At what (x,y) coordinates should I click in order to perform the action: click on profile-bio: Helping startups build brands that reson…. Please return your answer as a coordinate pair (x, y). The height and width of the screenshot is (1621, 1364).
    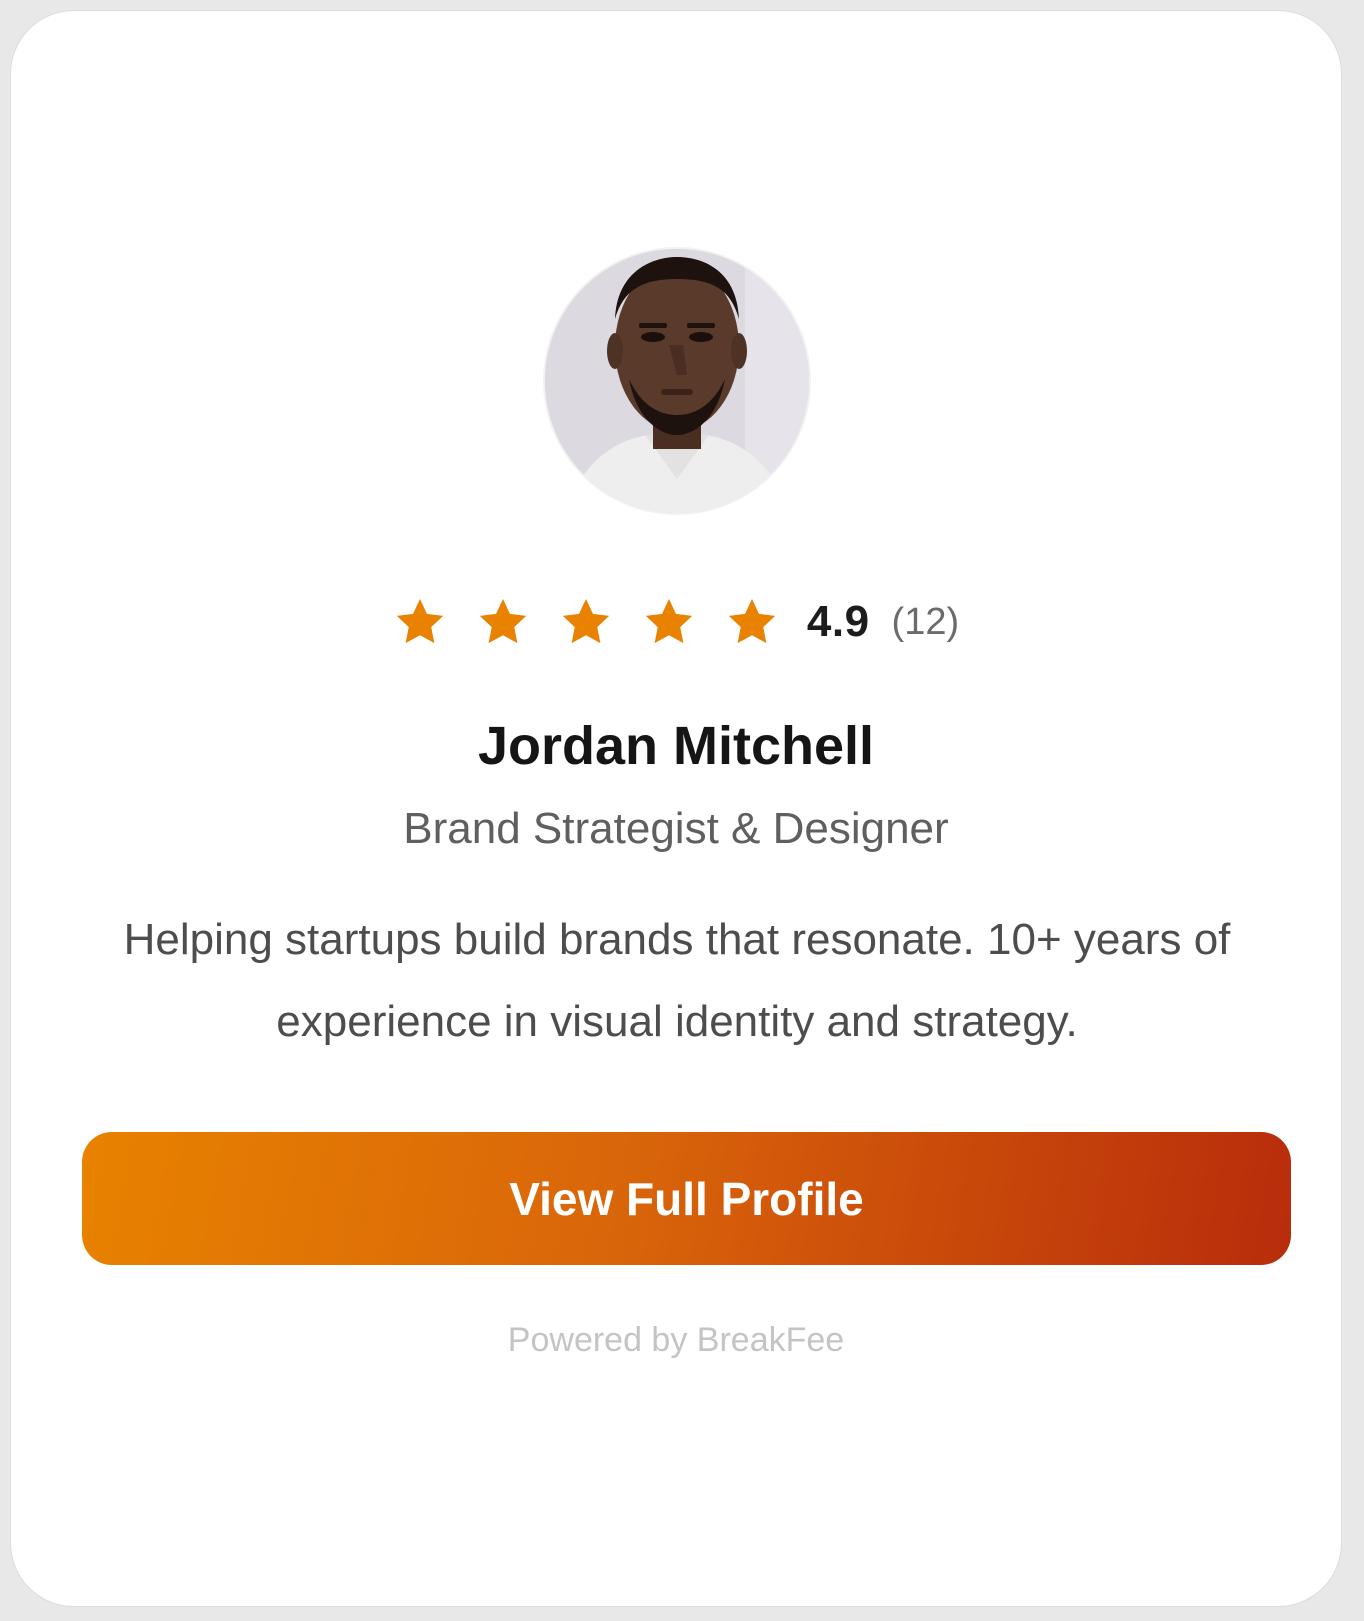
    Looking at the image, I should click on (677, 980).